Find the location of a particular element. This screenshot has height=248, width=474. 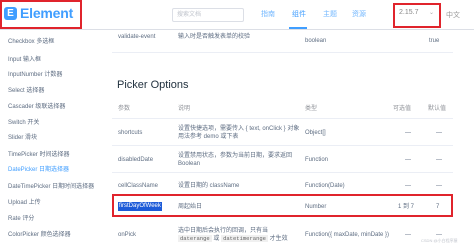

sidebar-item-switch: Switch 开关 is located at coordinates (23, 121).